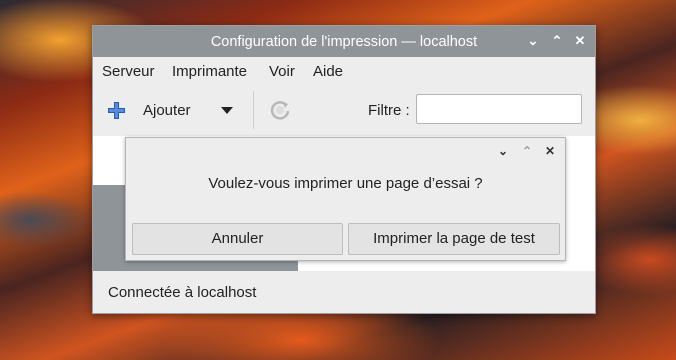  What do you see at coordinates (344, 71) in the screenshot?
I see `menu-bar: Serveur Imprimante Voir Aide` at bounding box center [344, 71].